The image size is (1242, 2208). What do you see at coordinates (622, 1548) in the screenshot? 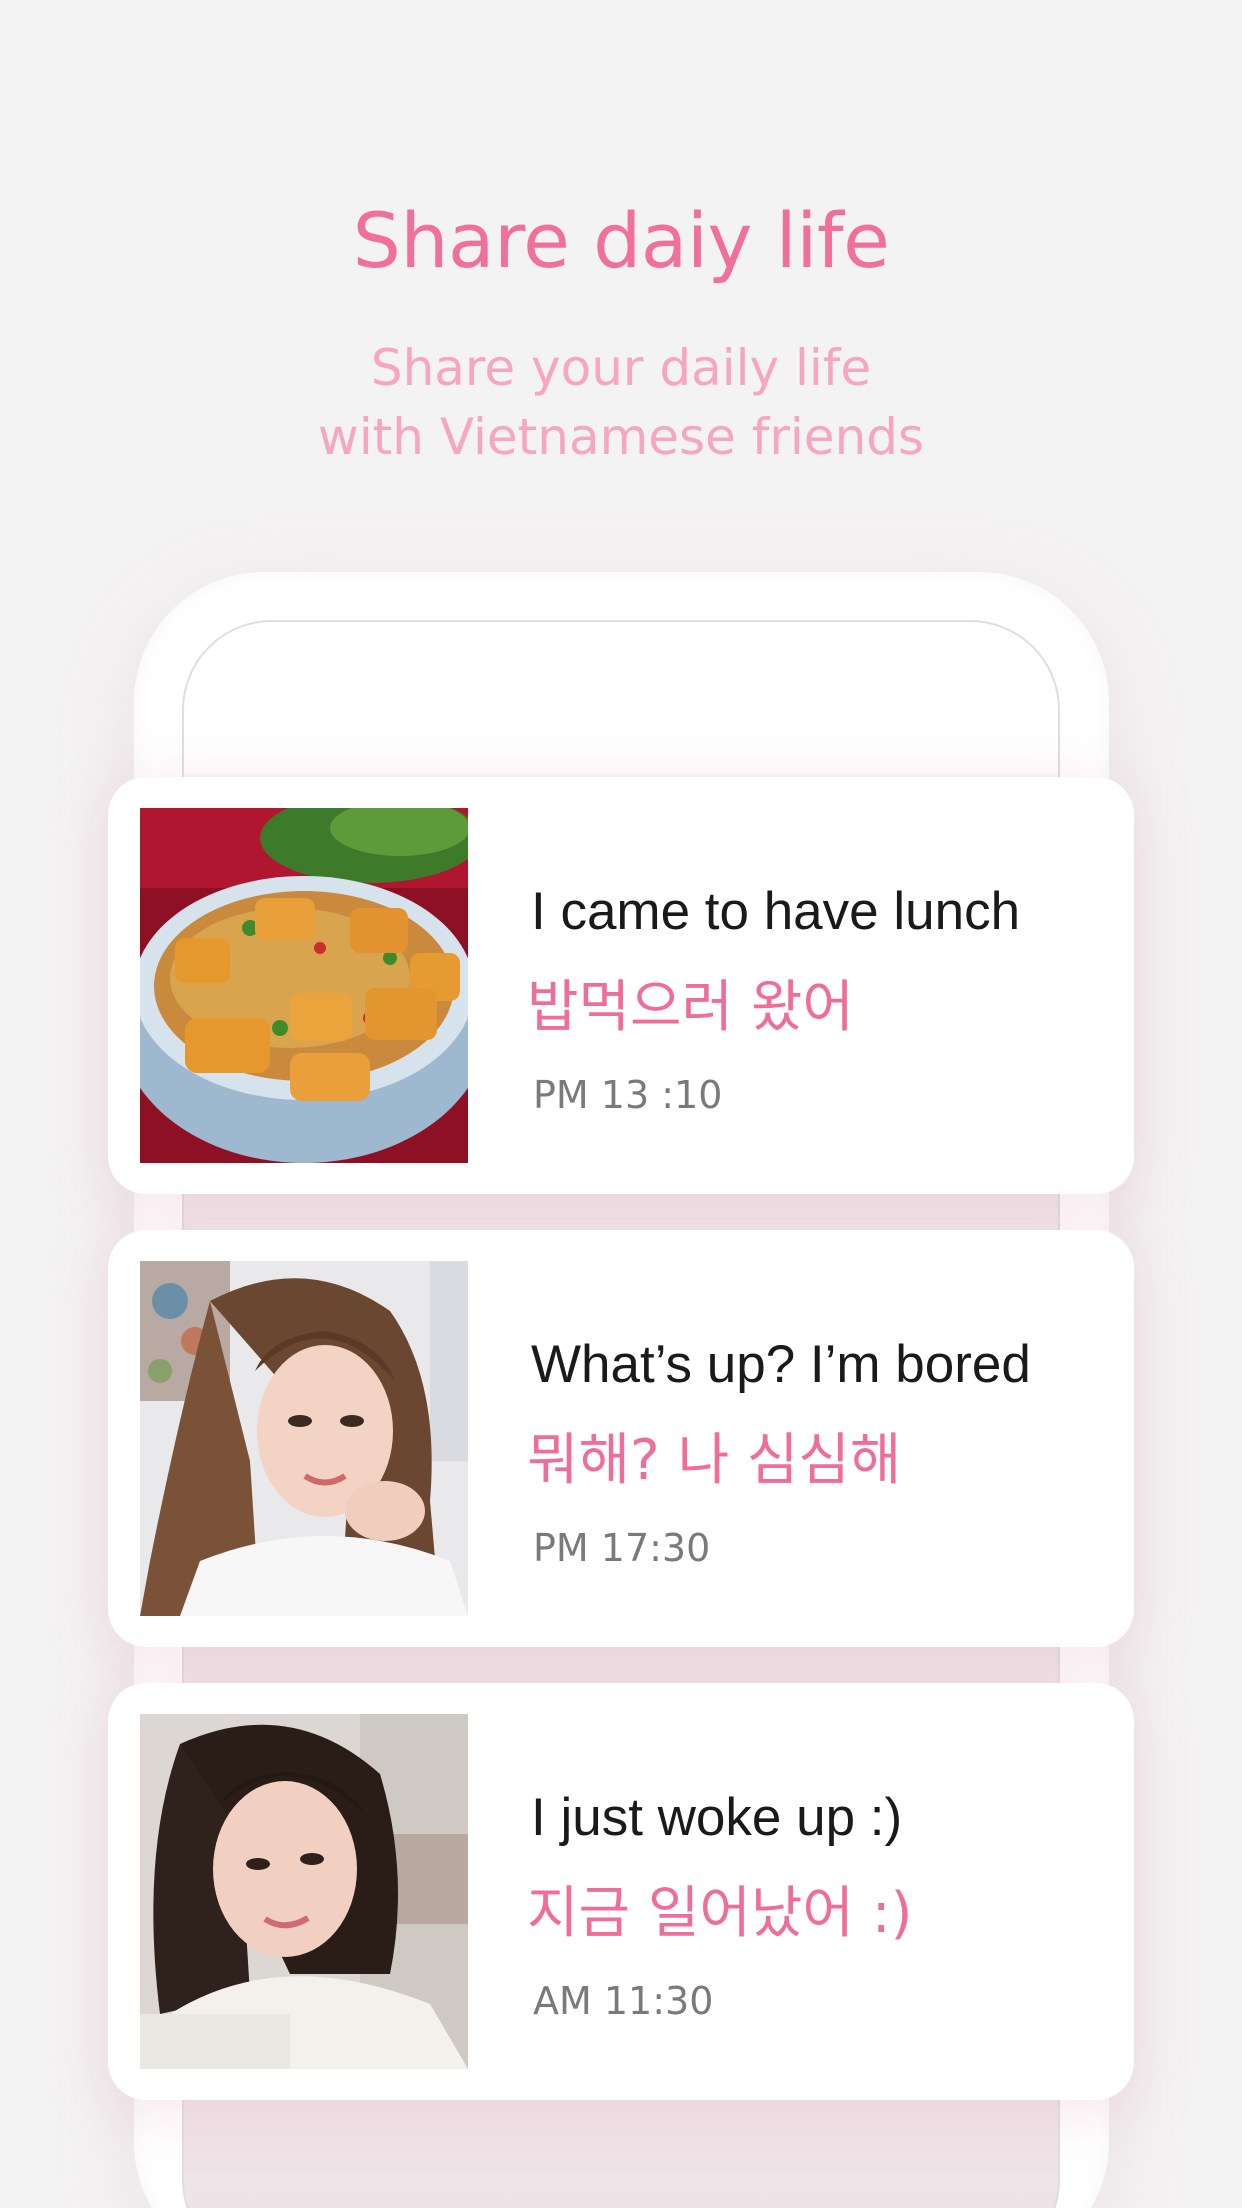
I see `message-time: PM 17:30` at bounding box center [622, 1548].